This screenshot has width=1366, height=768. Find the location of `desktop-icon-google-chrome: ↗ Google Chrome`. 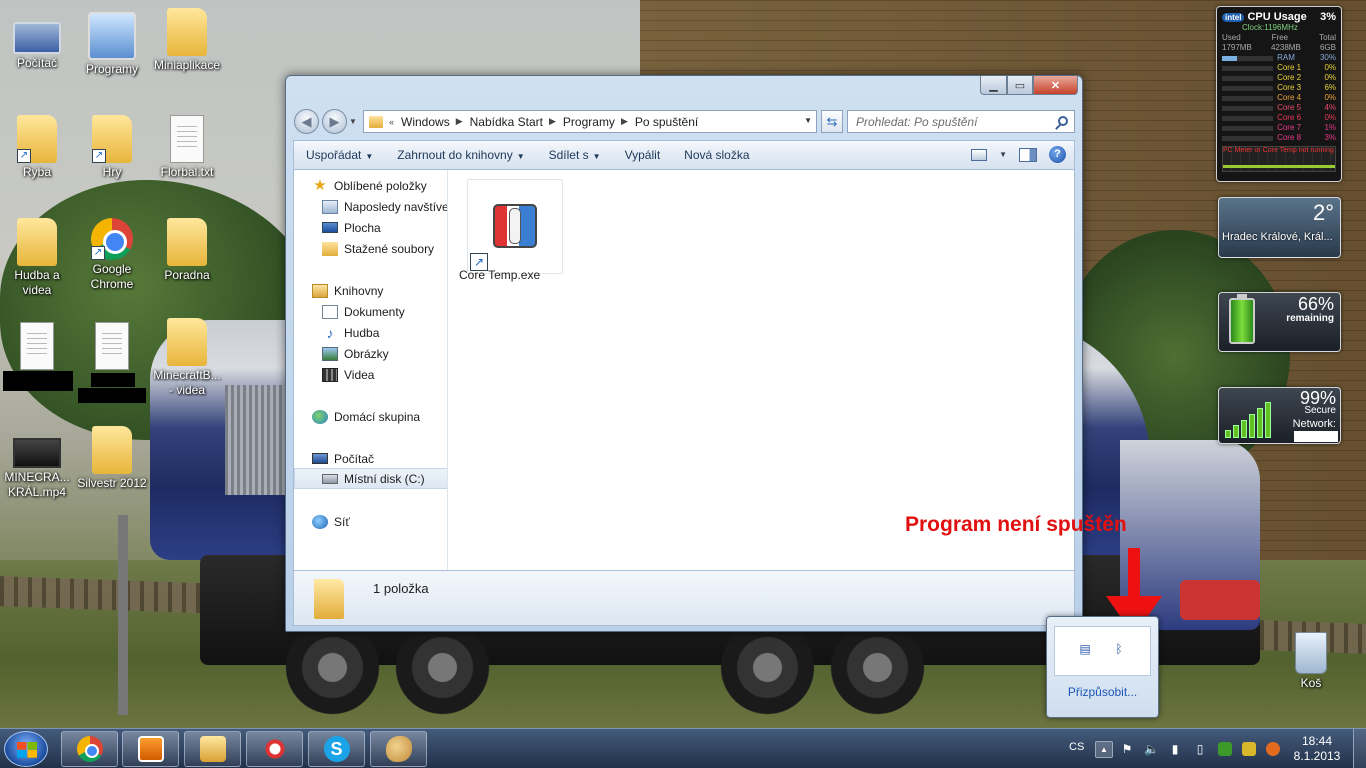

desktop-icon-google-chrome: ↗ Google Chrome is located at coordinates (112, 255).